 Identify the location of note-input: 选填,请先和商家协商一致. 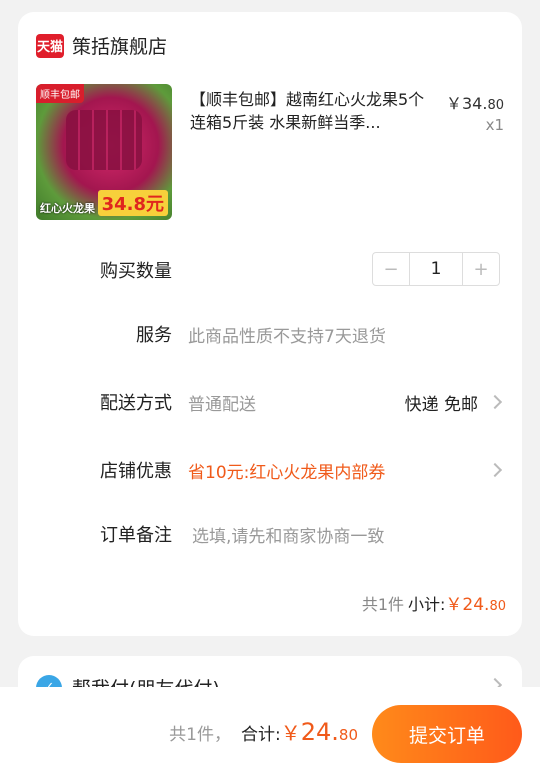
(288, 534).